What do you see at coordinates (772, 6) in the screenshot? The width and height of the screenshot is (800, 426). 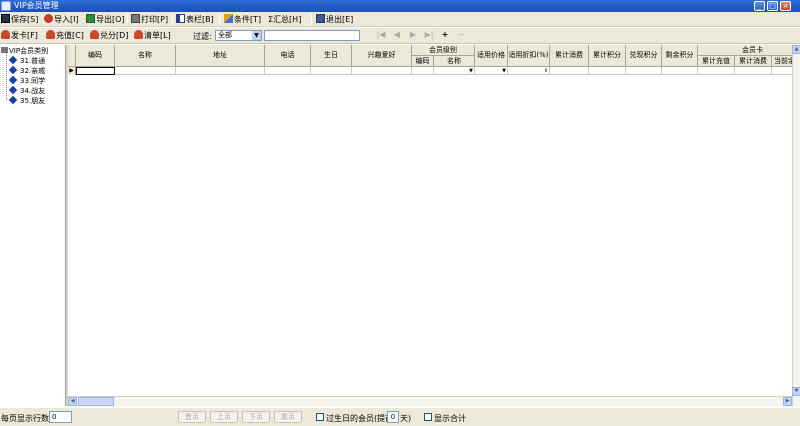 I see `maximize-button: □` at bounding box center [772, 6].